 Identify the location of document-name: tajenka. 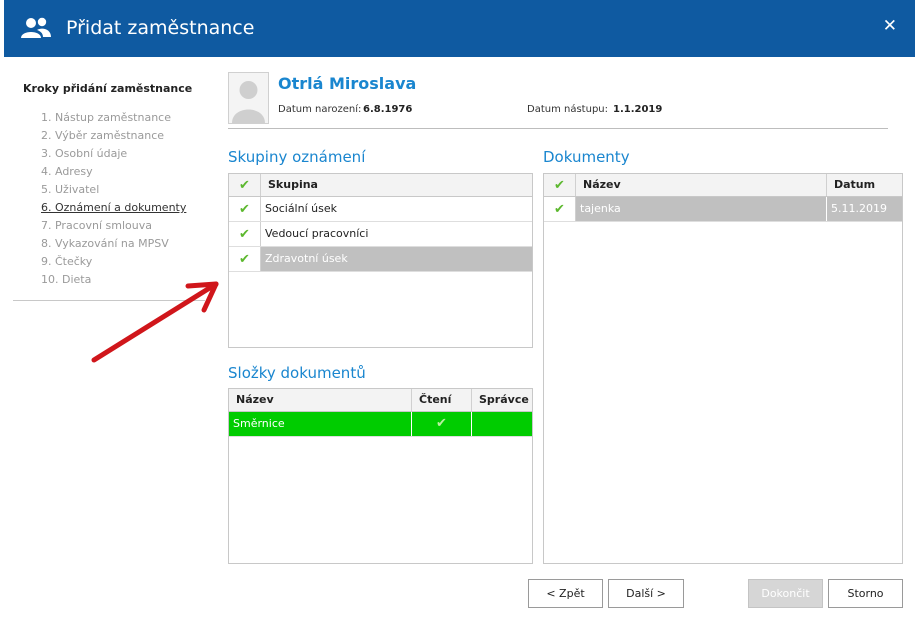
(701, 209).